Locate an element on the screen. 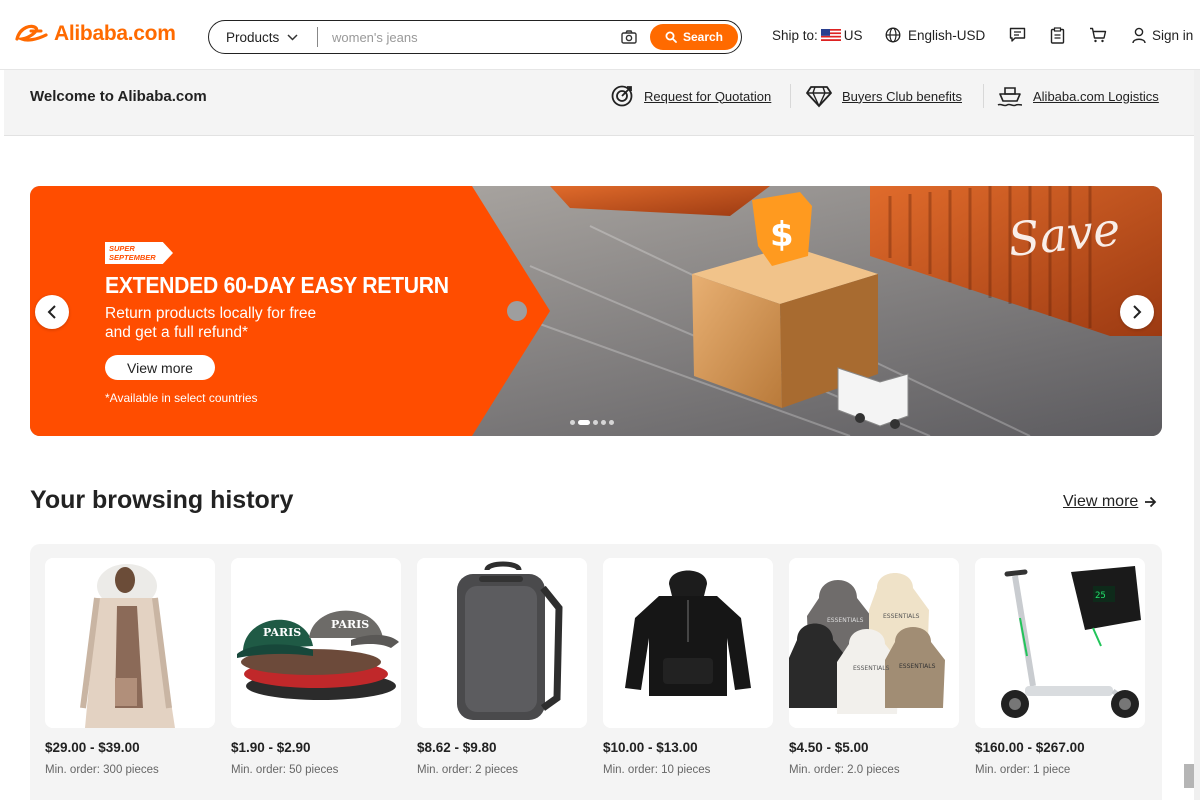 Image resolution: width=1200 pixels, height=800 pixels. clipboard-icon is located at coordinates (1057, 35).